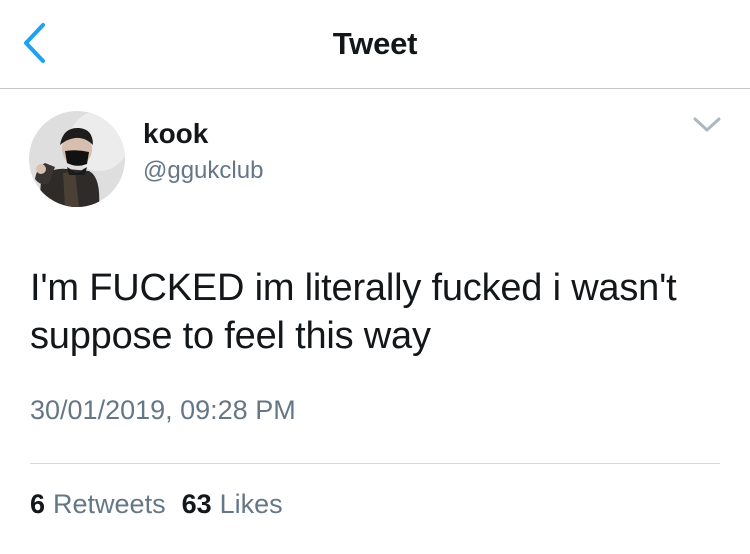 Image resolution: width=750 pixels, height=554 pixels. Describe the element at coordinates (203, 171) in the screenshot. I see `author-handle: @ggukclub` at that location.